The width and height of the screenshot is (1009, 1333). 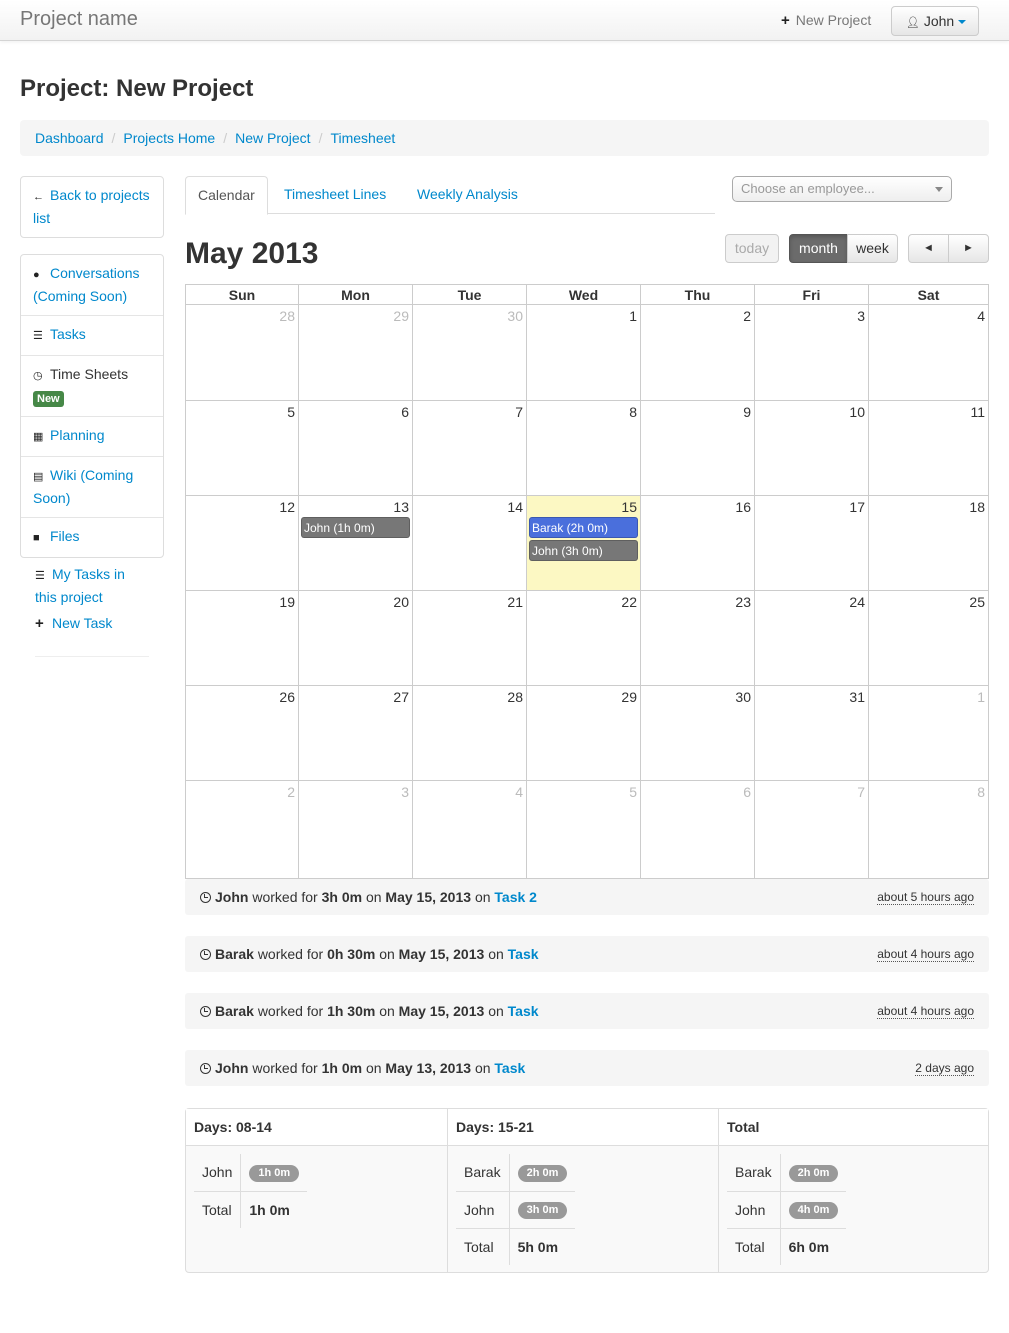 I want to click on calendar-day: 19, so click(x=242, y=638).